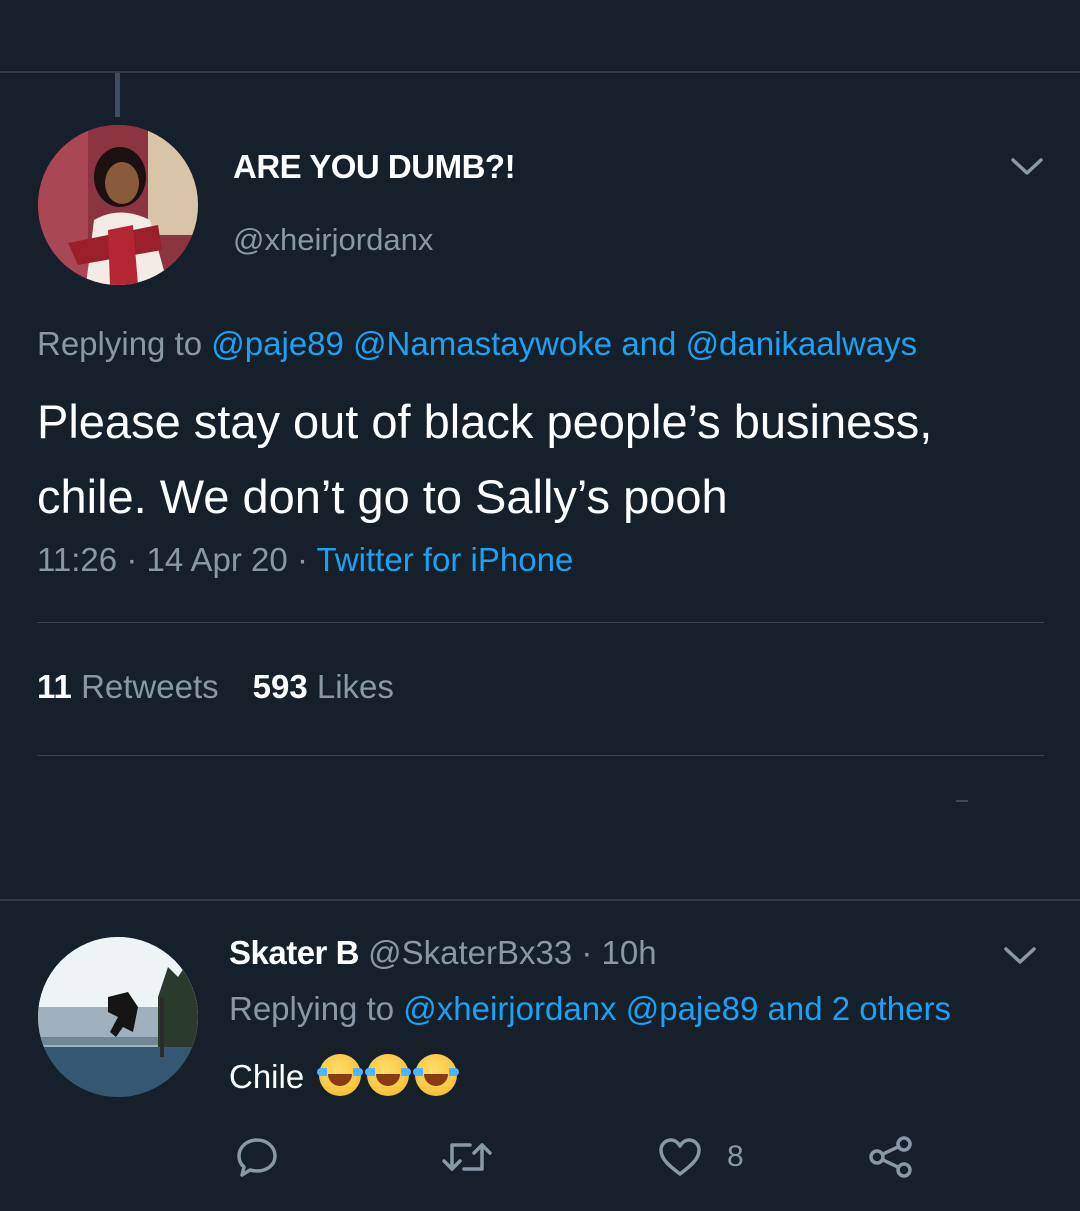  I want to click on share-icon, so click(890, 1157).